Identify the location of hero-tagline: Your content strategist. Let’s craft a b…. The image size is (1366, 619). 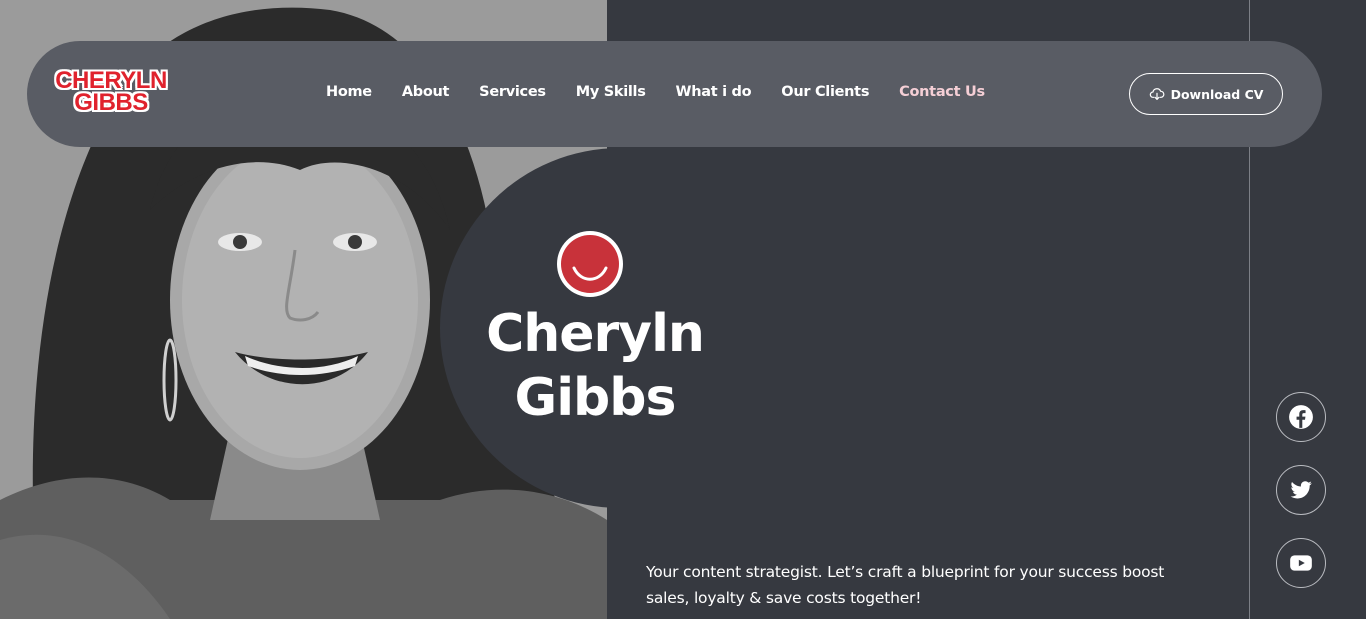
(905, 585).